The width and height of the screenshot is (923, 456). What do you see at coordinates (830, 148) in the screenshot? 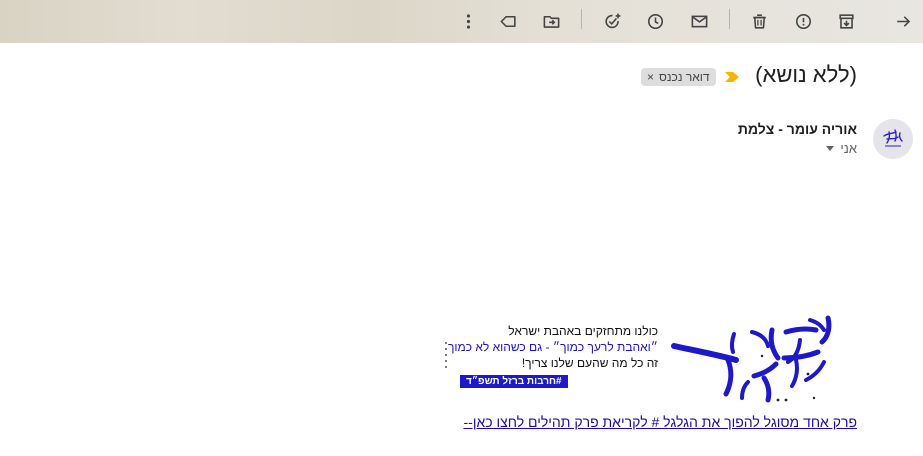
I see `caret-down-icon` at bounding box center [830, 148].